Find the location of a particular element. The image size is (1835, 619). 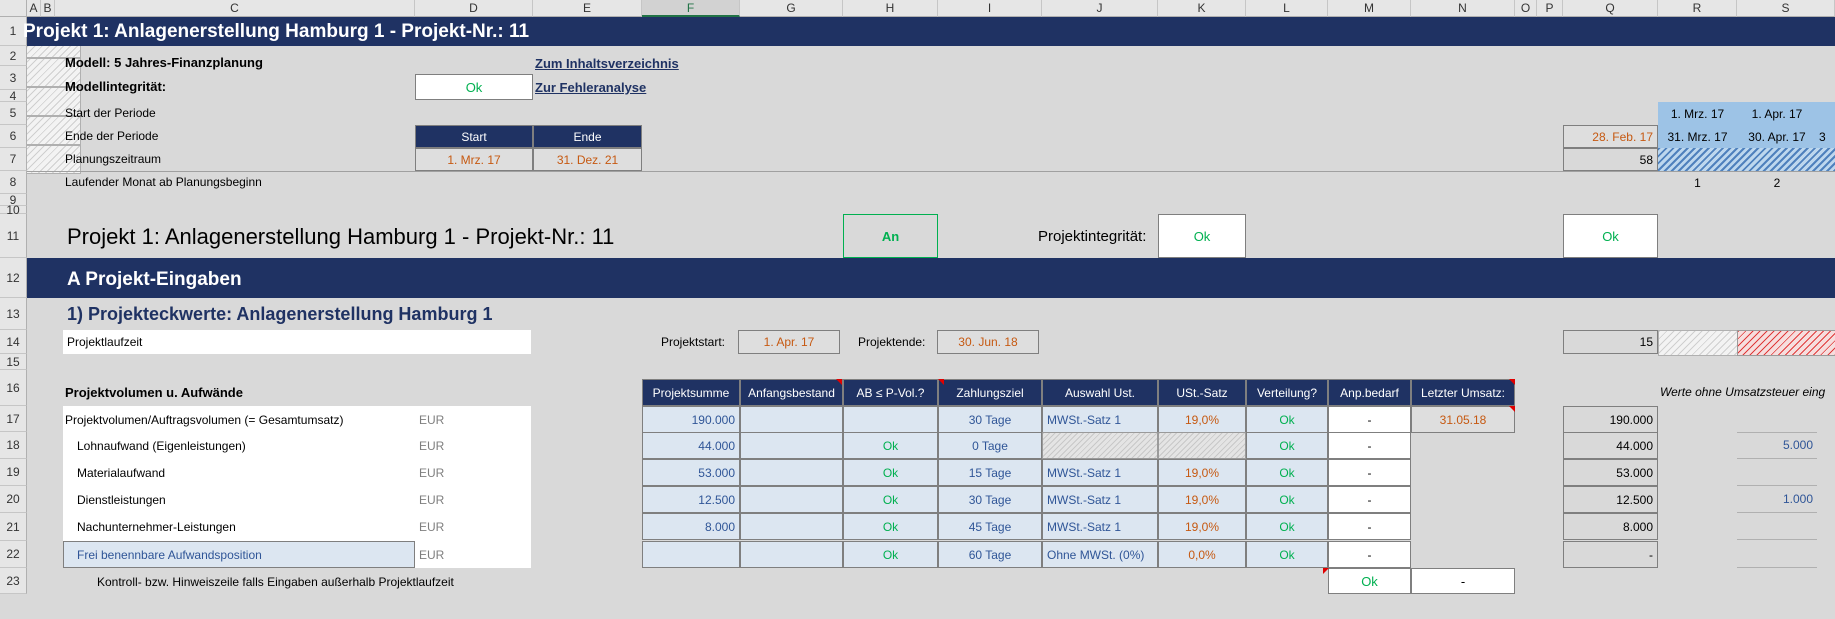

row-header-5: 5 is located at coordinates (13, 113).